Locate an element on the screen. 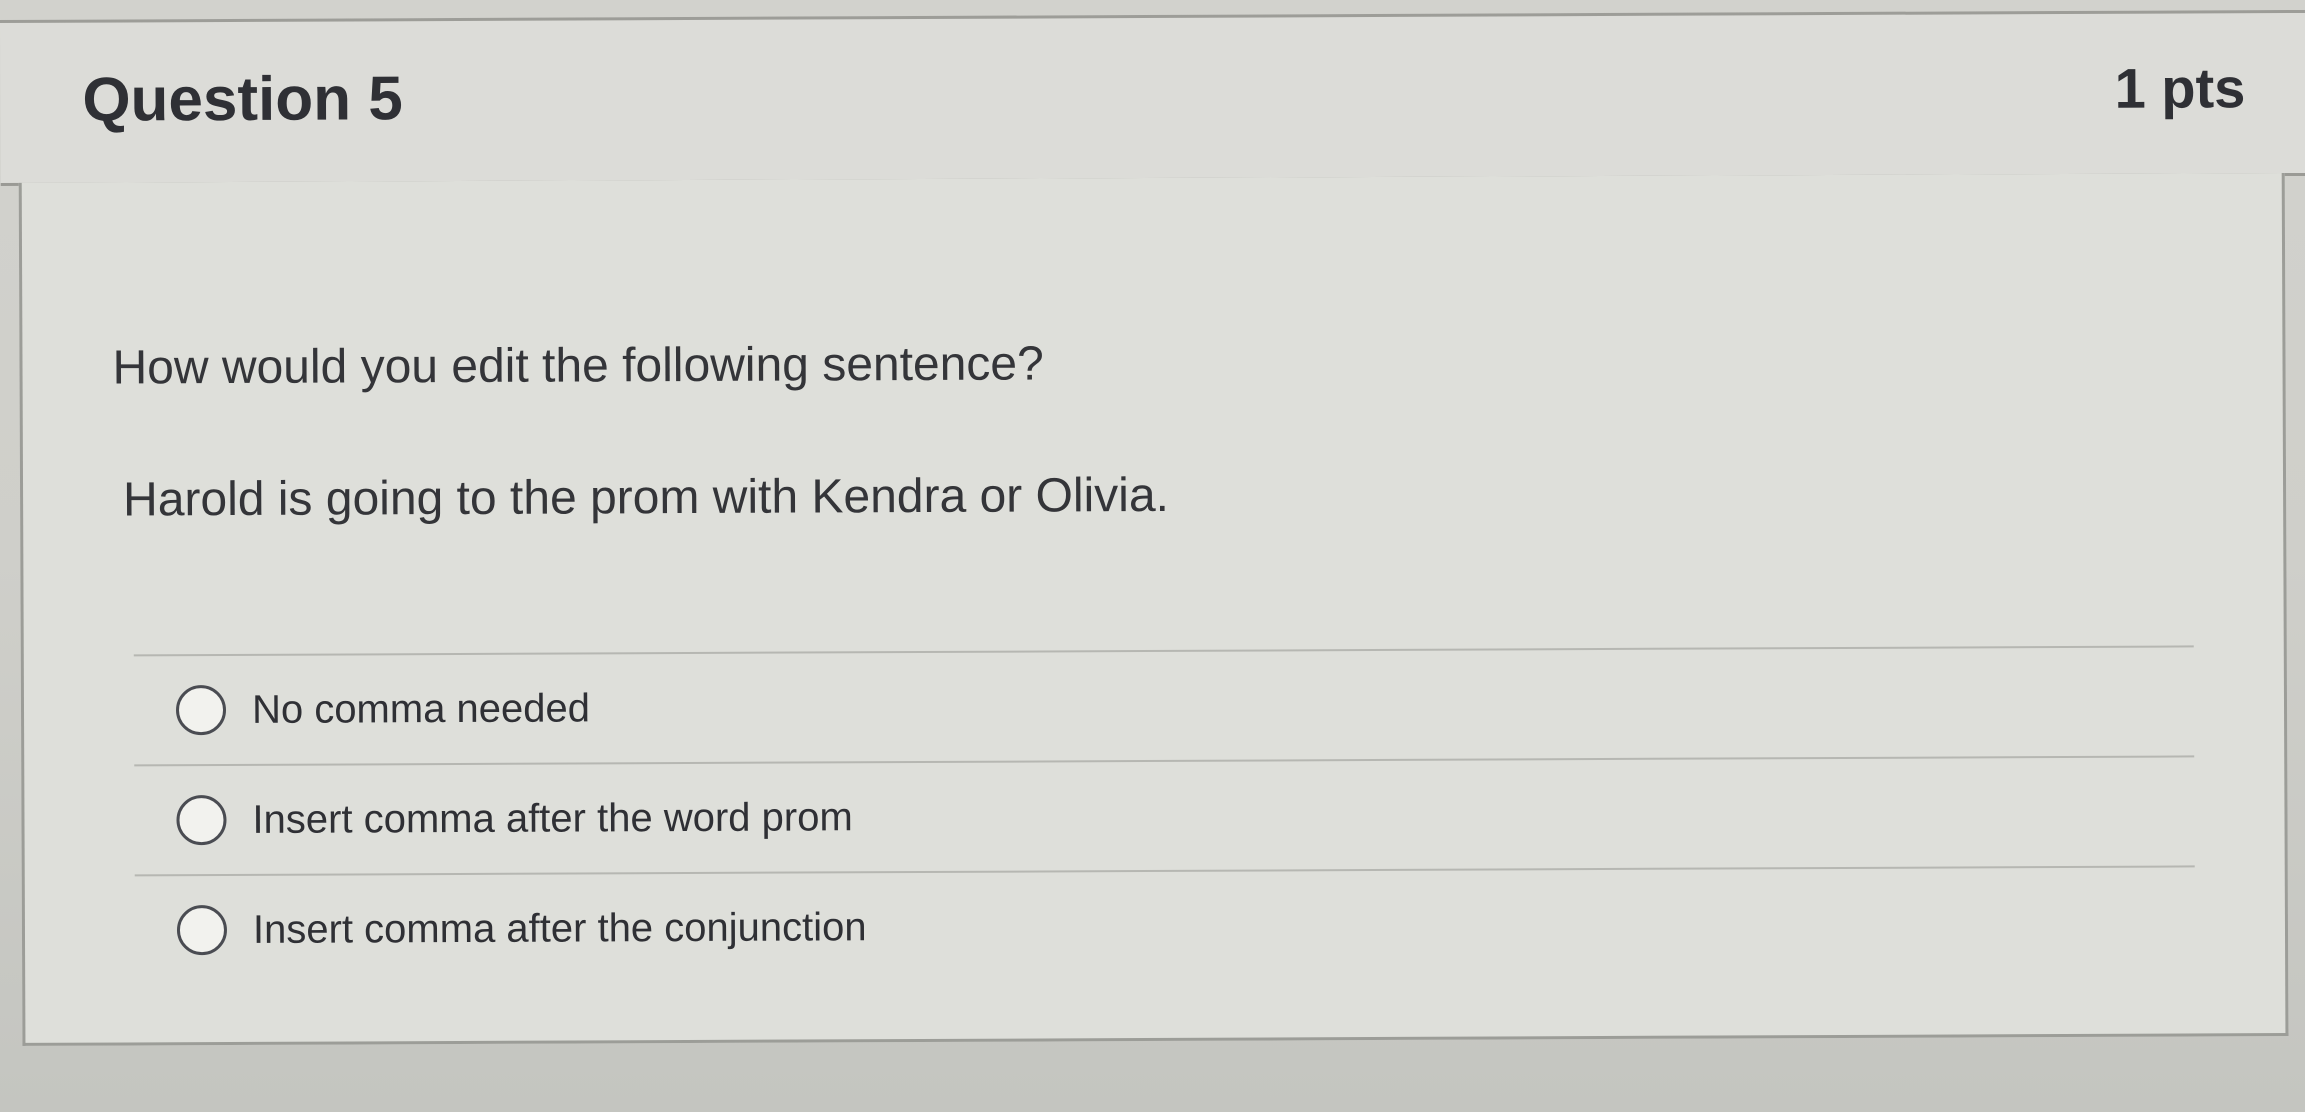 The height and width of the screenshot is (1112, 2305). answer-option-after-prom: Insert comma after the word prom is located at coordinates (1164, 815).